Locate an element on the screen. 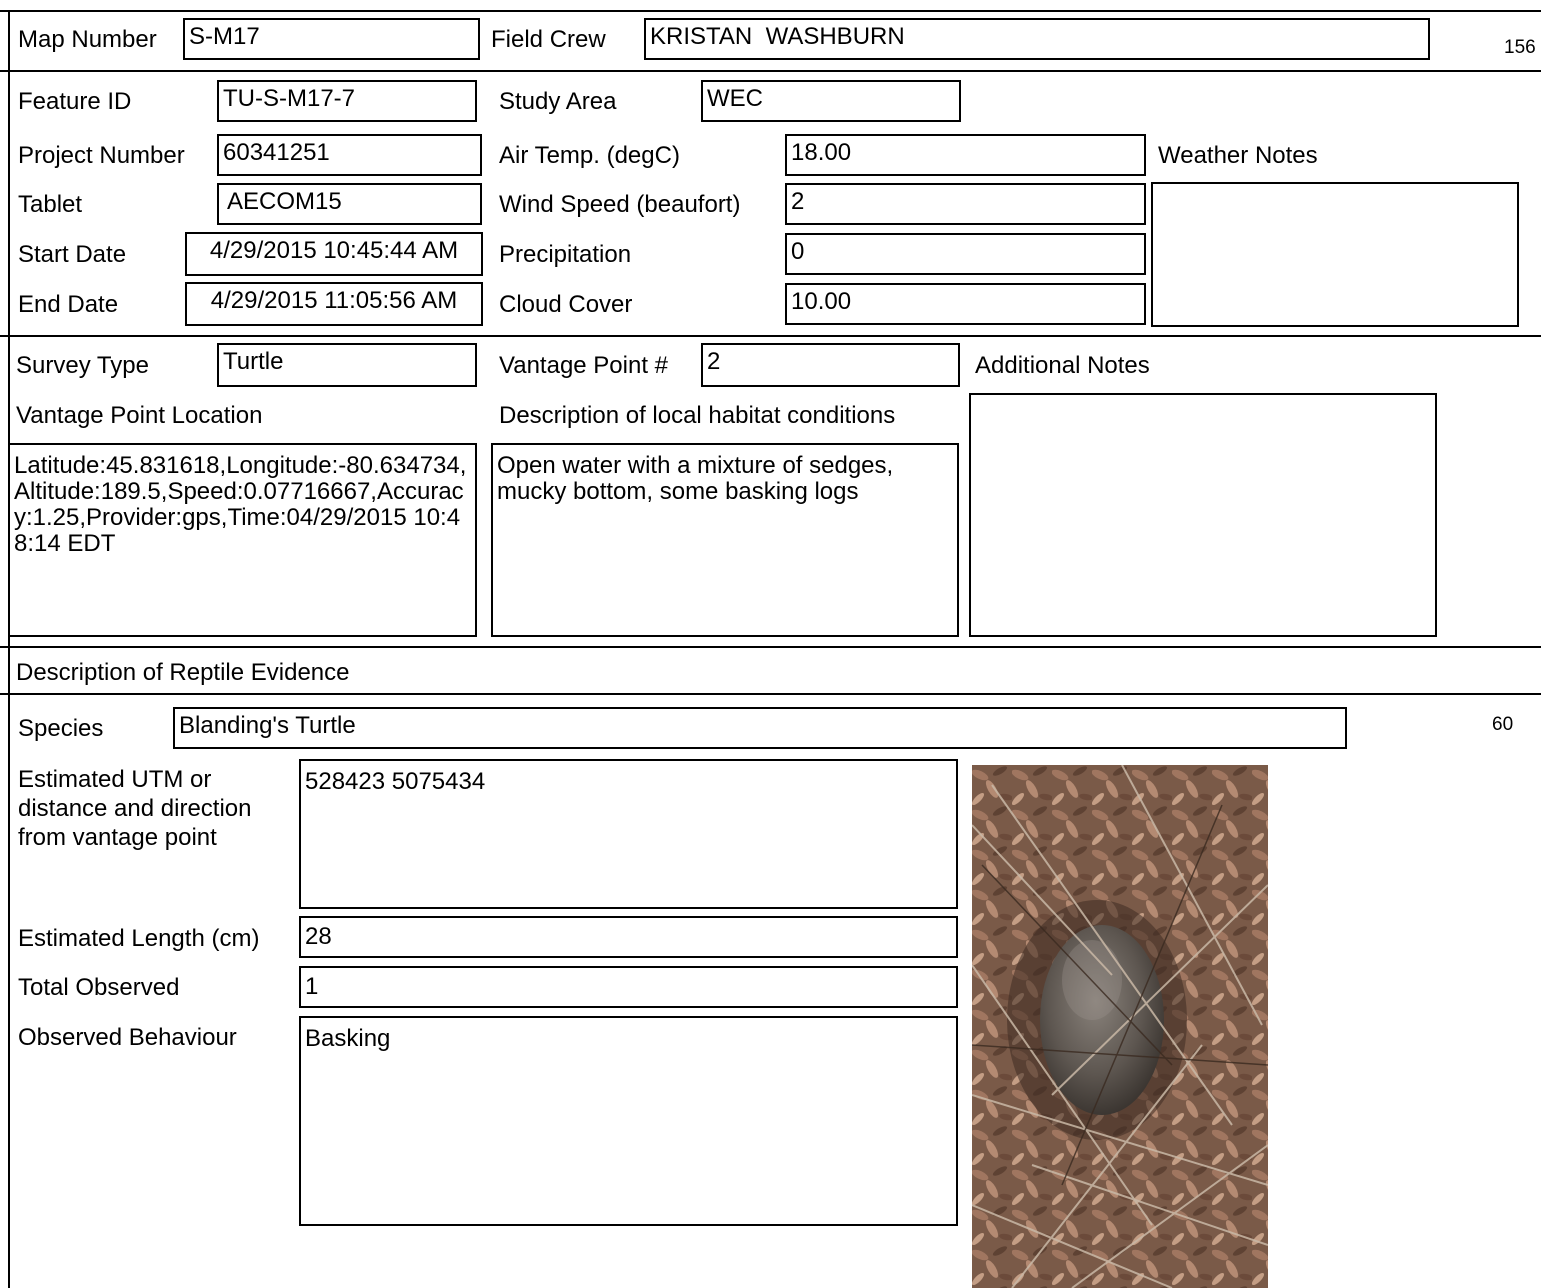 This screenshot has width=1541, height=1288. map-number-label: Map Number is located at coordinates (87, 39).